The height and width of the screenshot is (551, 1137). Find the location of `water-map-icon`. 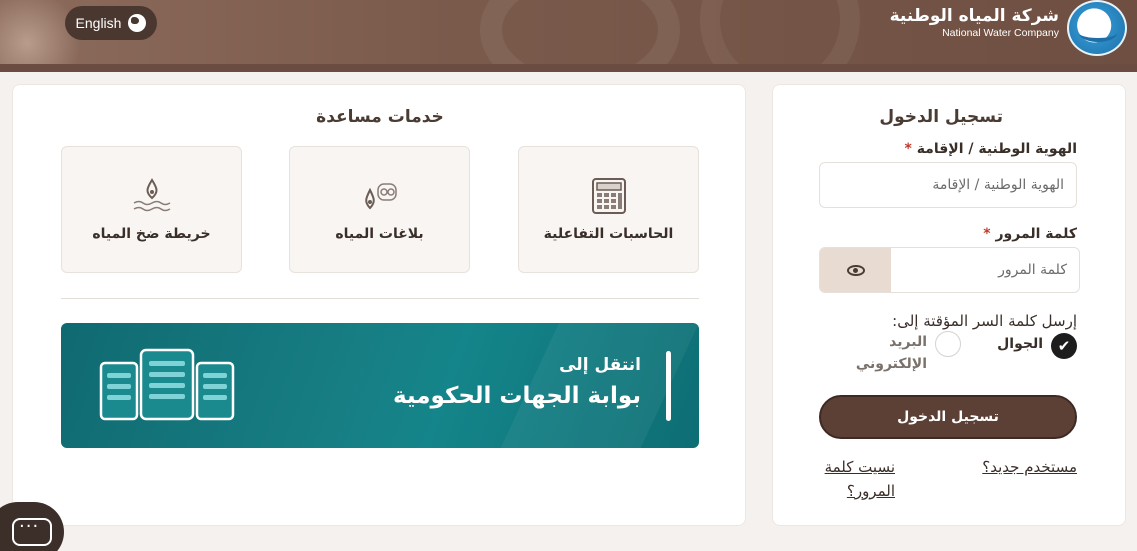

water-map-icon is located at coordinates (151, 195).